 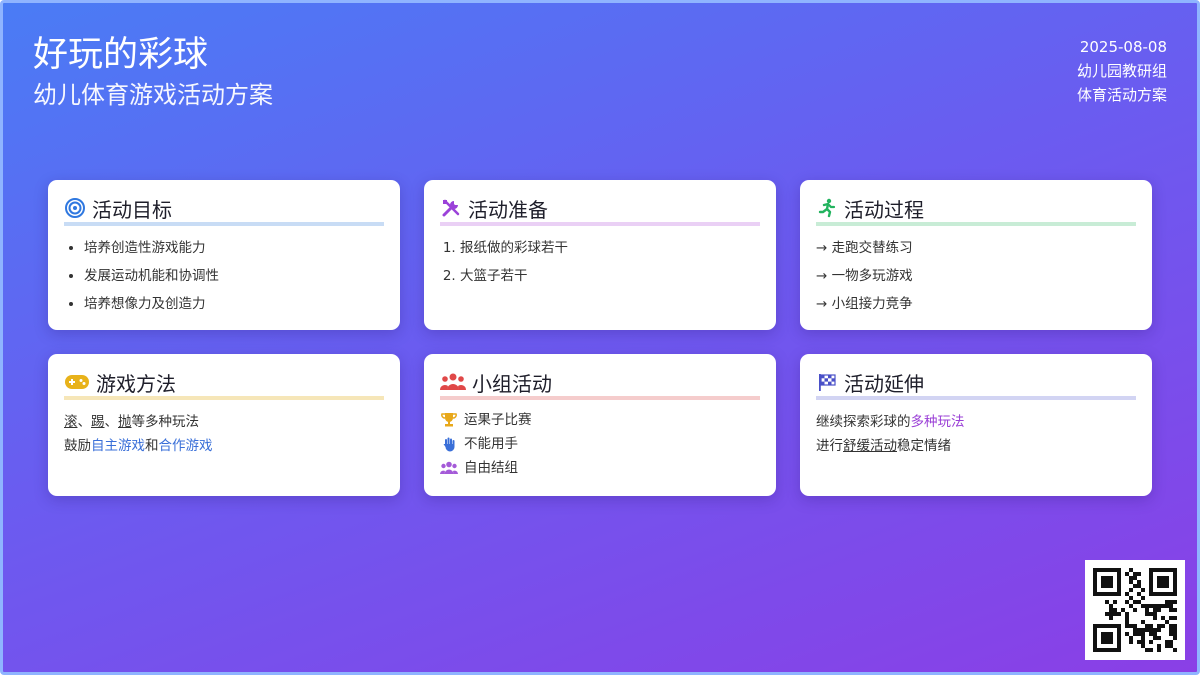 I want to click on process-steps: → 走跑交替练习 → 一物多玩游戏 → 小组接力竞争, so click(x=976, y=276).